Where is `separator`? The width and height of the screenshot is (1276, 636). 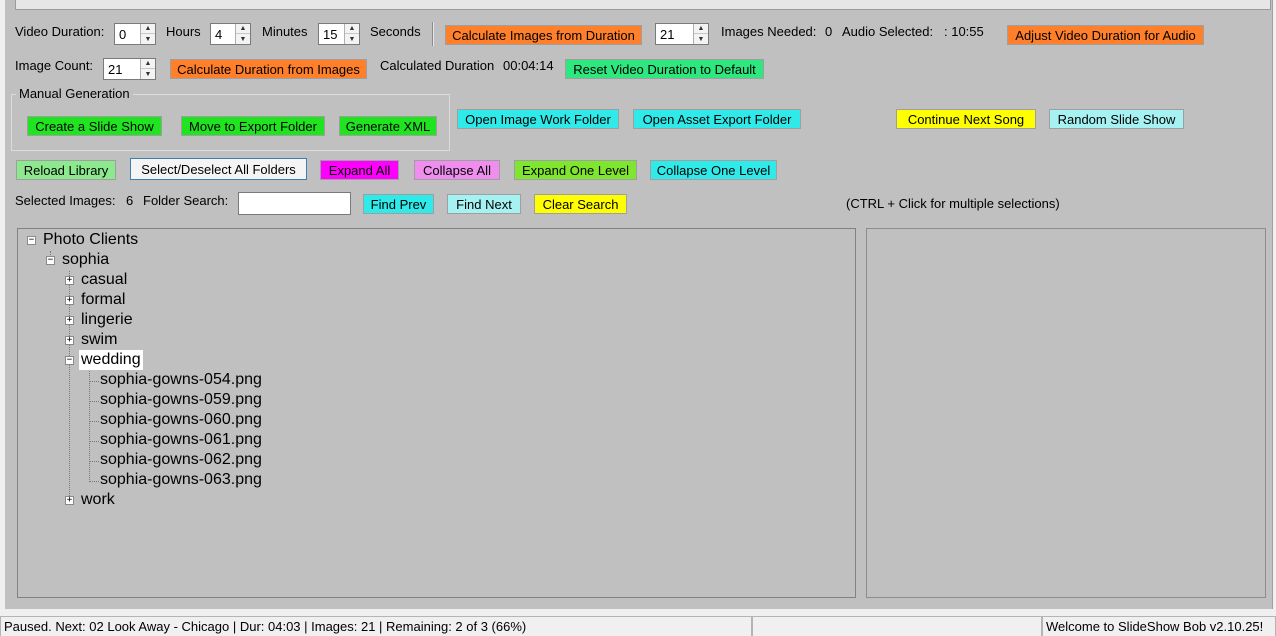 separator is located at coordinates (433, 34).